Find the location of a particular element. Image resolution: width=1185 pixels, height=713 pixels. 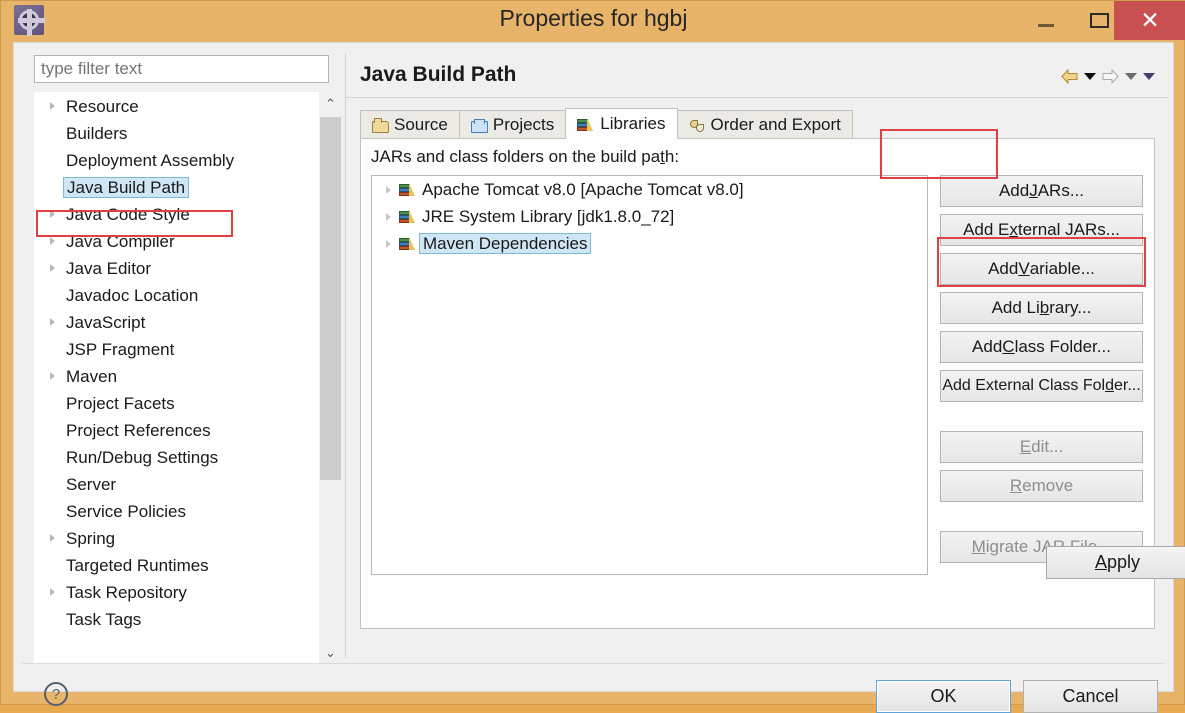

scroll-down-icon: ⌄ is located at coordinates (330, 652).